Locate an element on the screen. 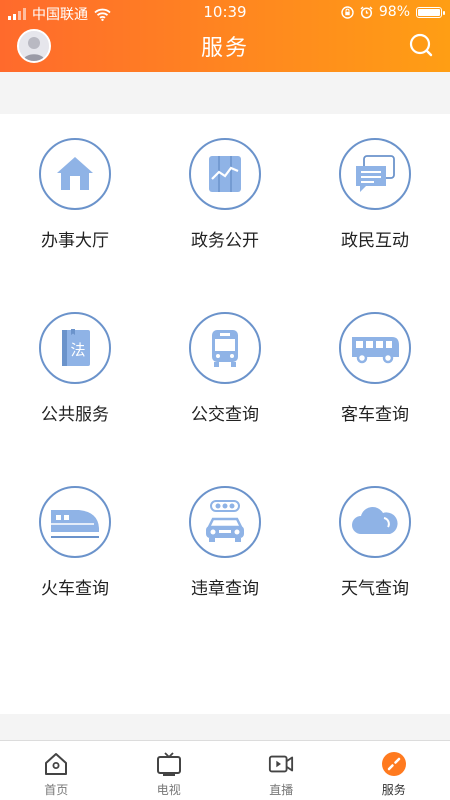  service-label: 违章查询 is located at coordinates (225, 589).